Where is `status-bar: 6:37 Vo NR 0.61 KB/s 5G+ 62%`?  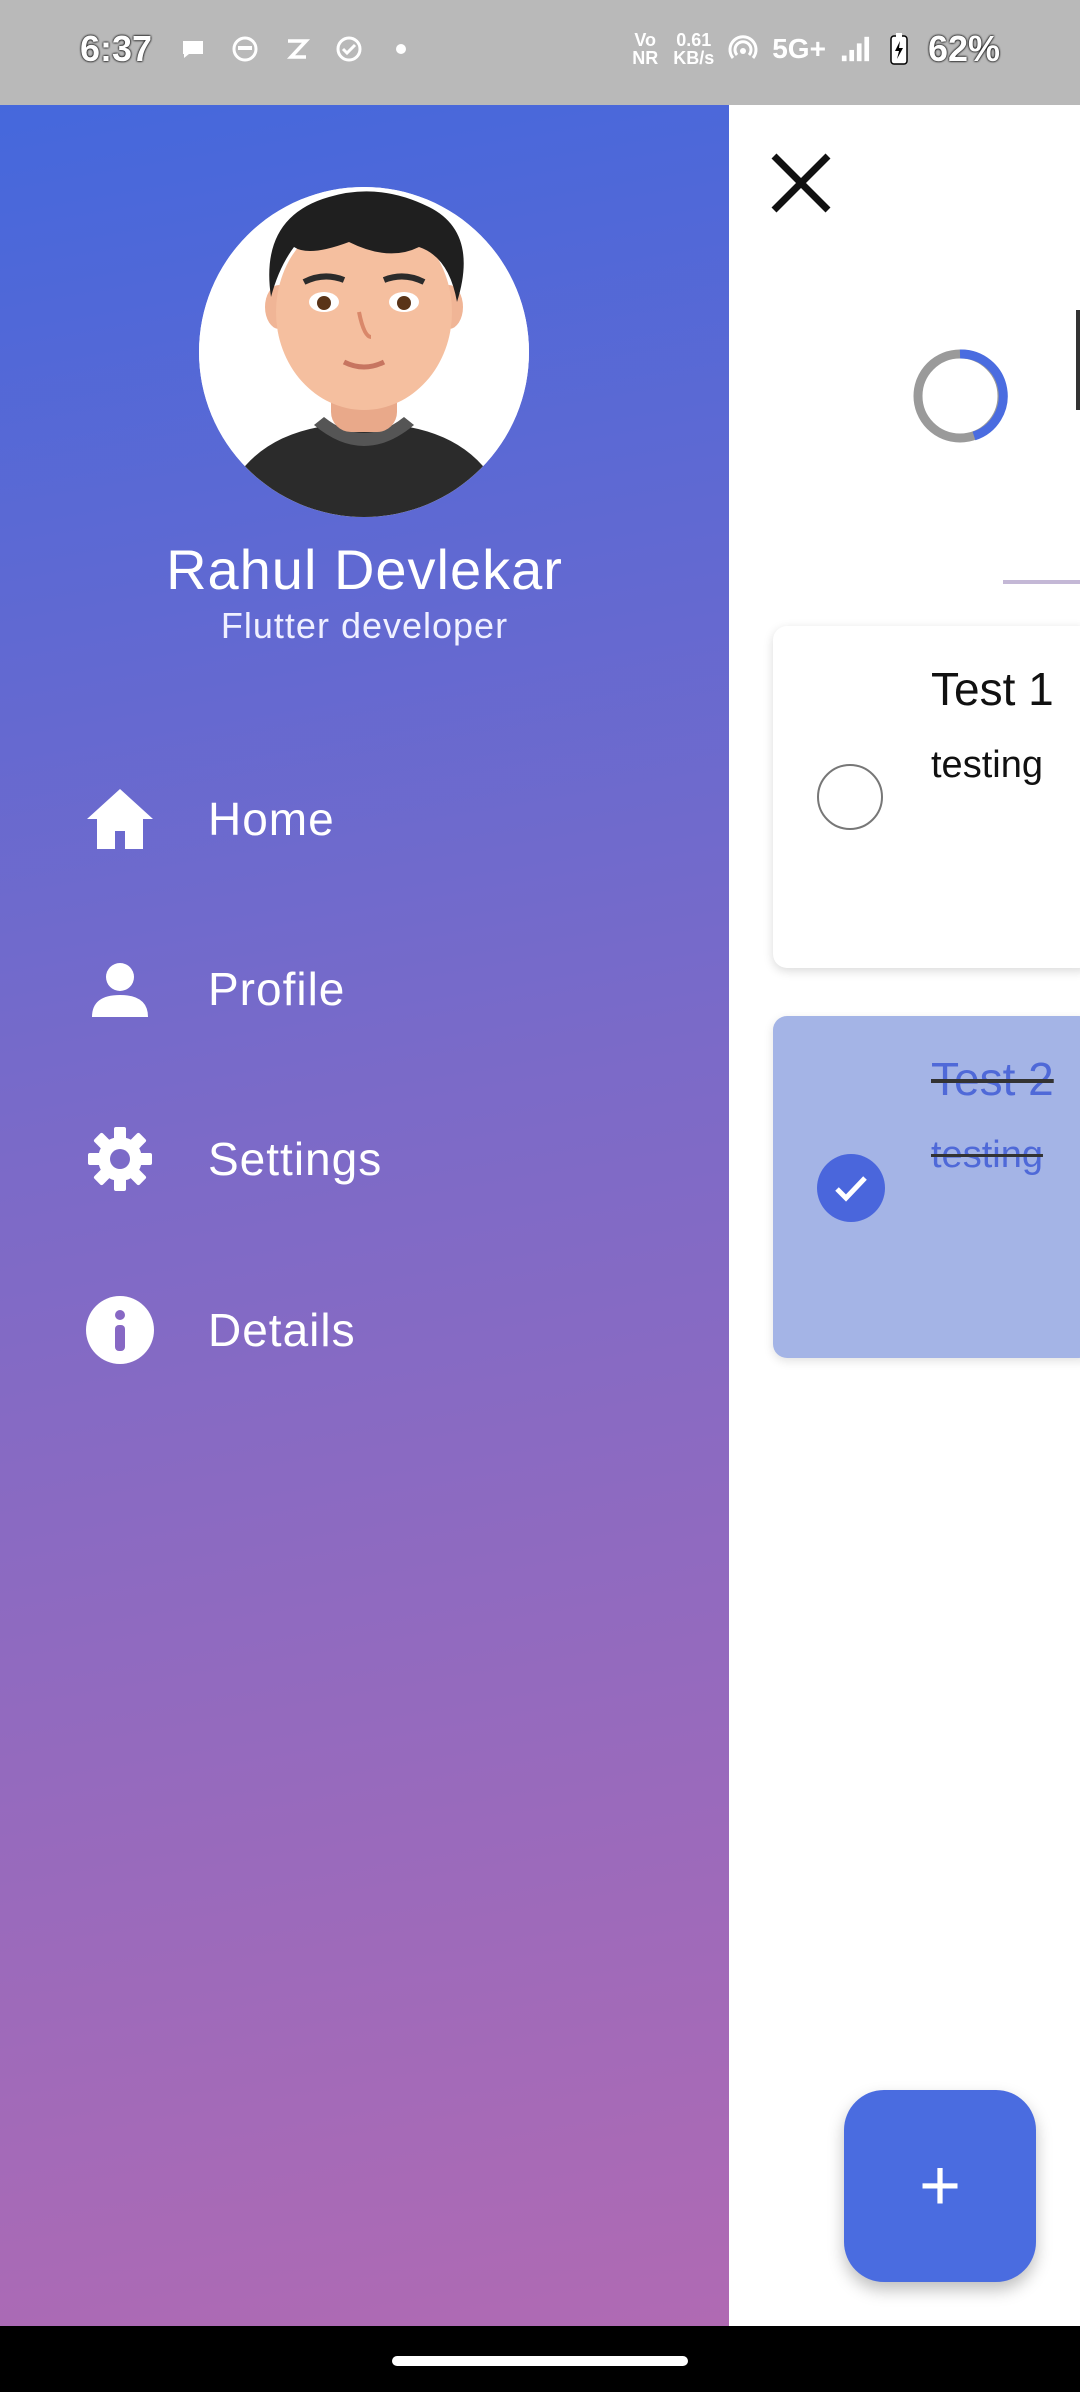 status-bar: 6:37 Vo NR 0.61 KB/s 5G+ 62% is located at coordinates (540, 52).